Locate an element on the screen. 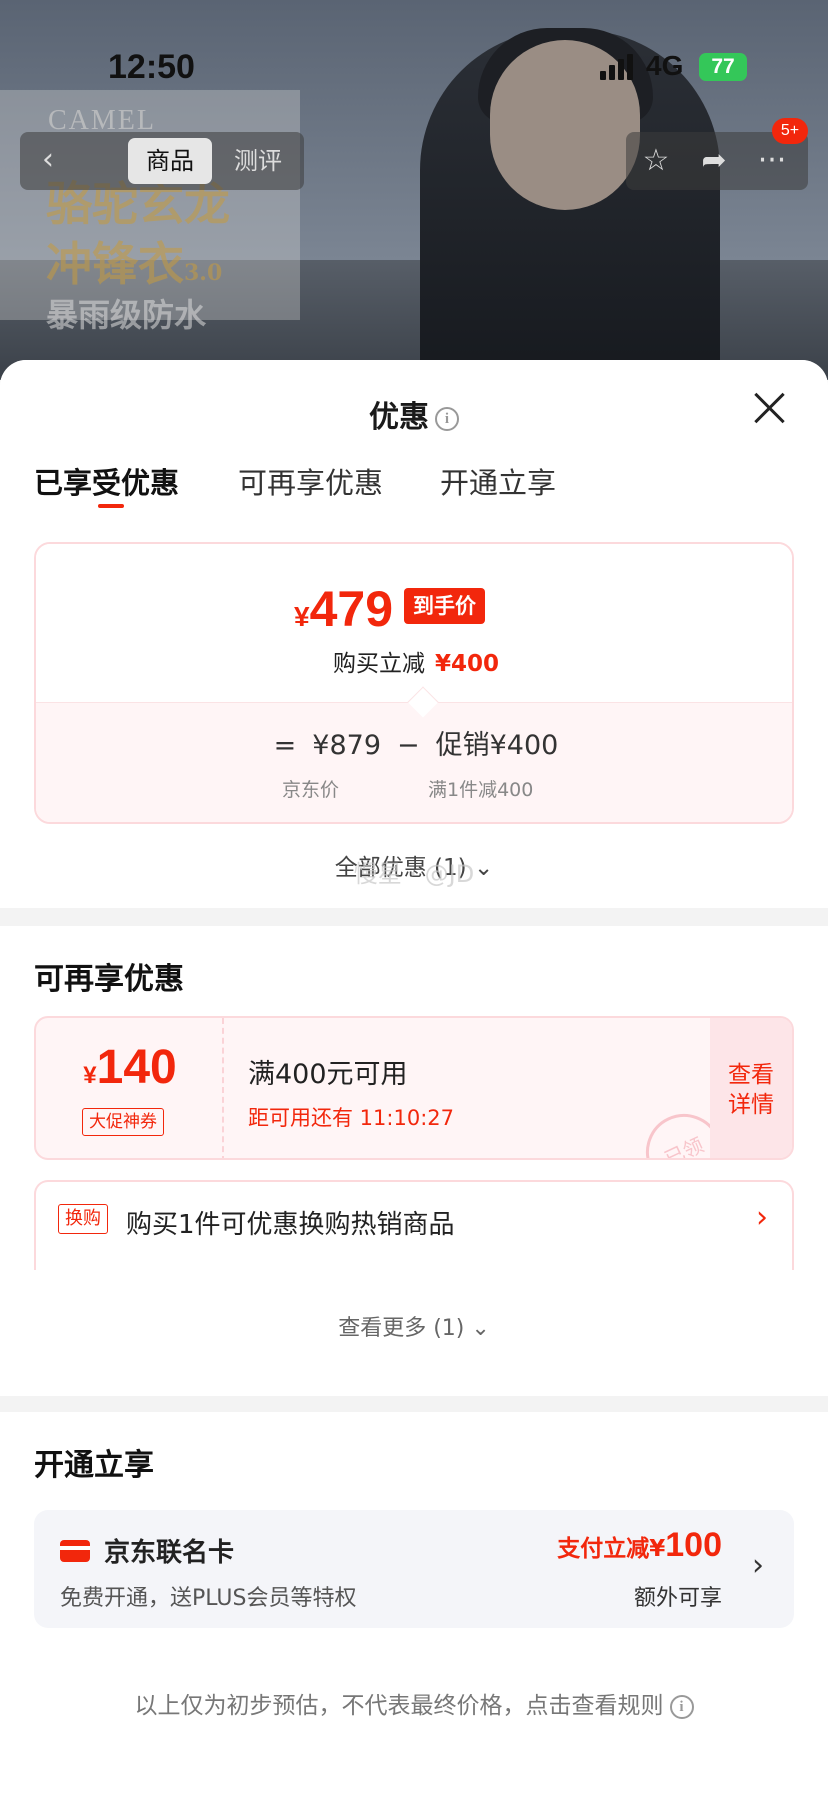  coupon-type-tag: 大促神券 is located at coordinates (123, 1122).